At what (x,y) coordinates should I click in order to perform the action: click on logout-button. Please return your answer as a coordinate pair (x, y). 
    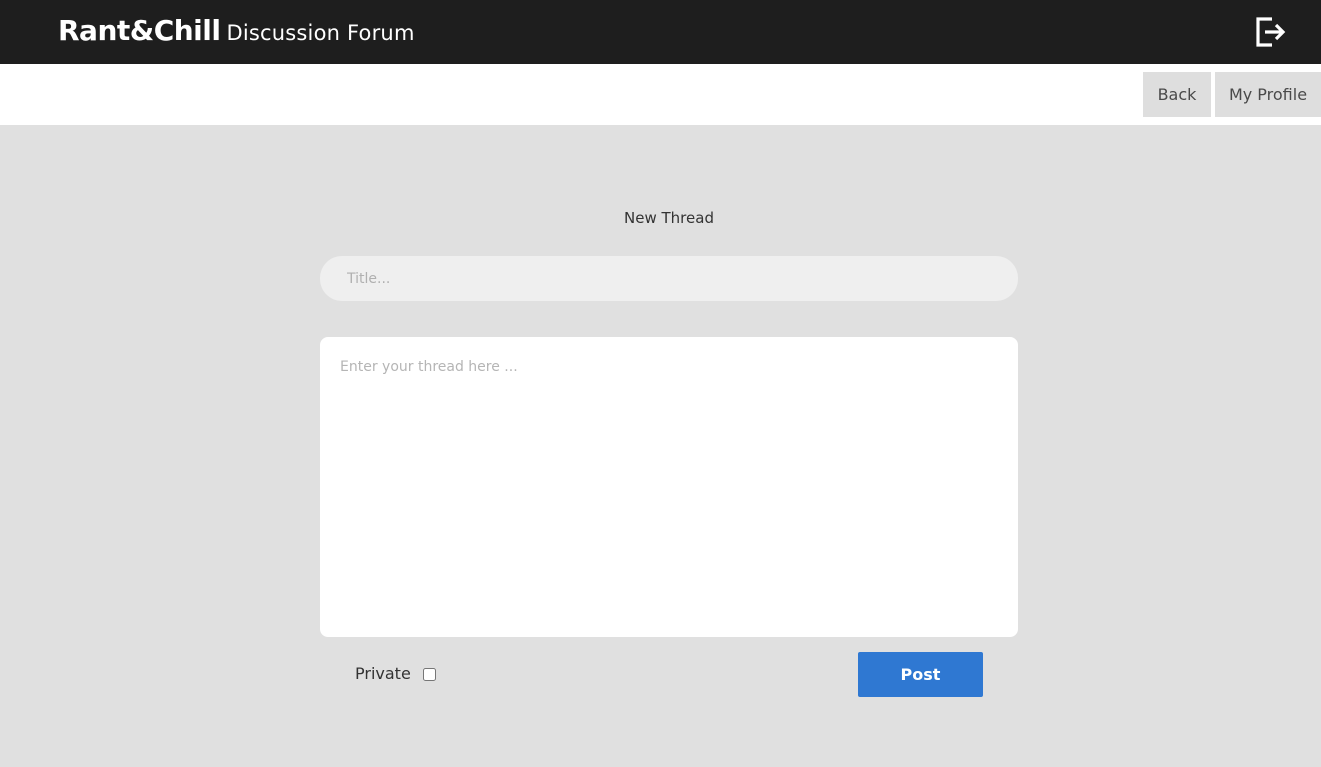
    Looking at the image, I should click on (1271, 32).